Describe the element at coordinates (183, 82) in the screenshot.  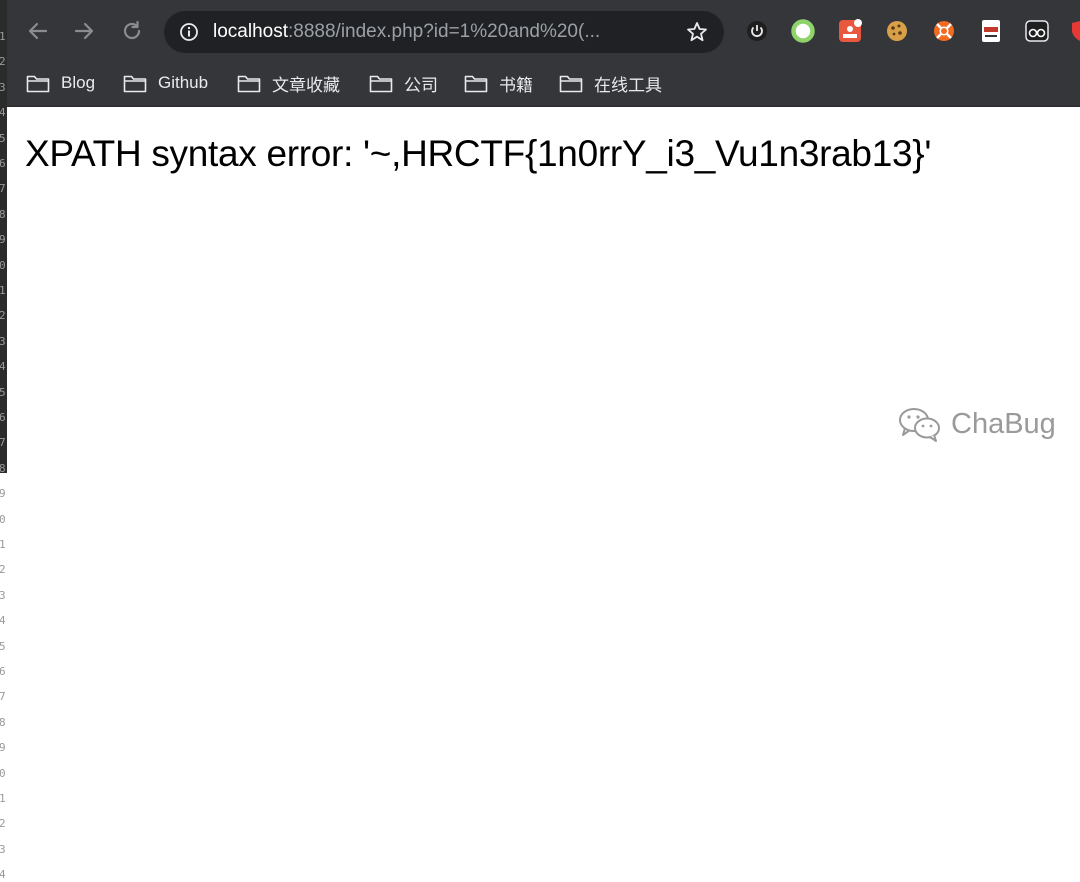
I see `bookmark-label: Github` at that location.